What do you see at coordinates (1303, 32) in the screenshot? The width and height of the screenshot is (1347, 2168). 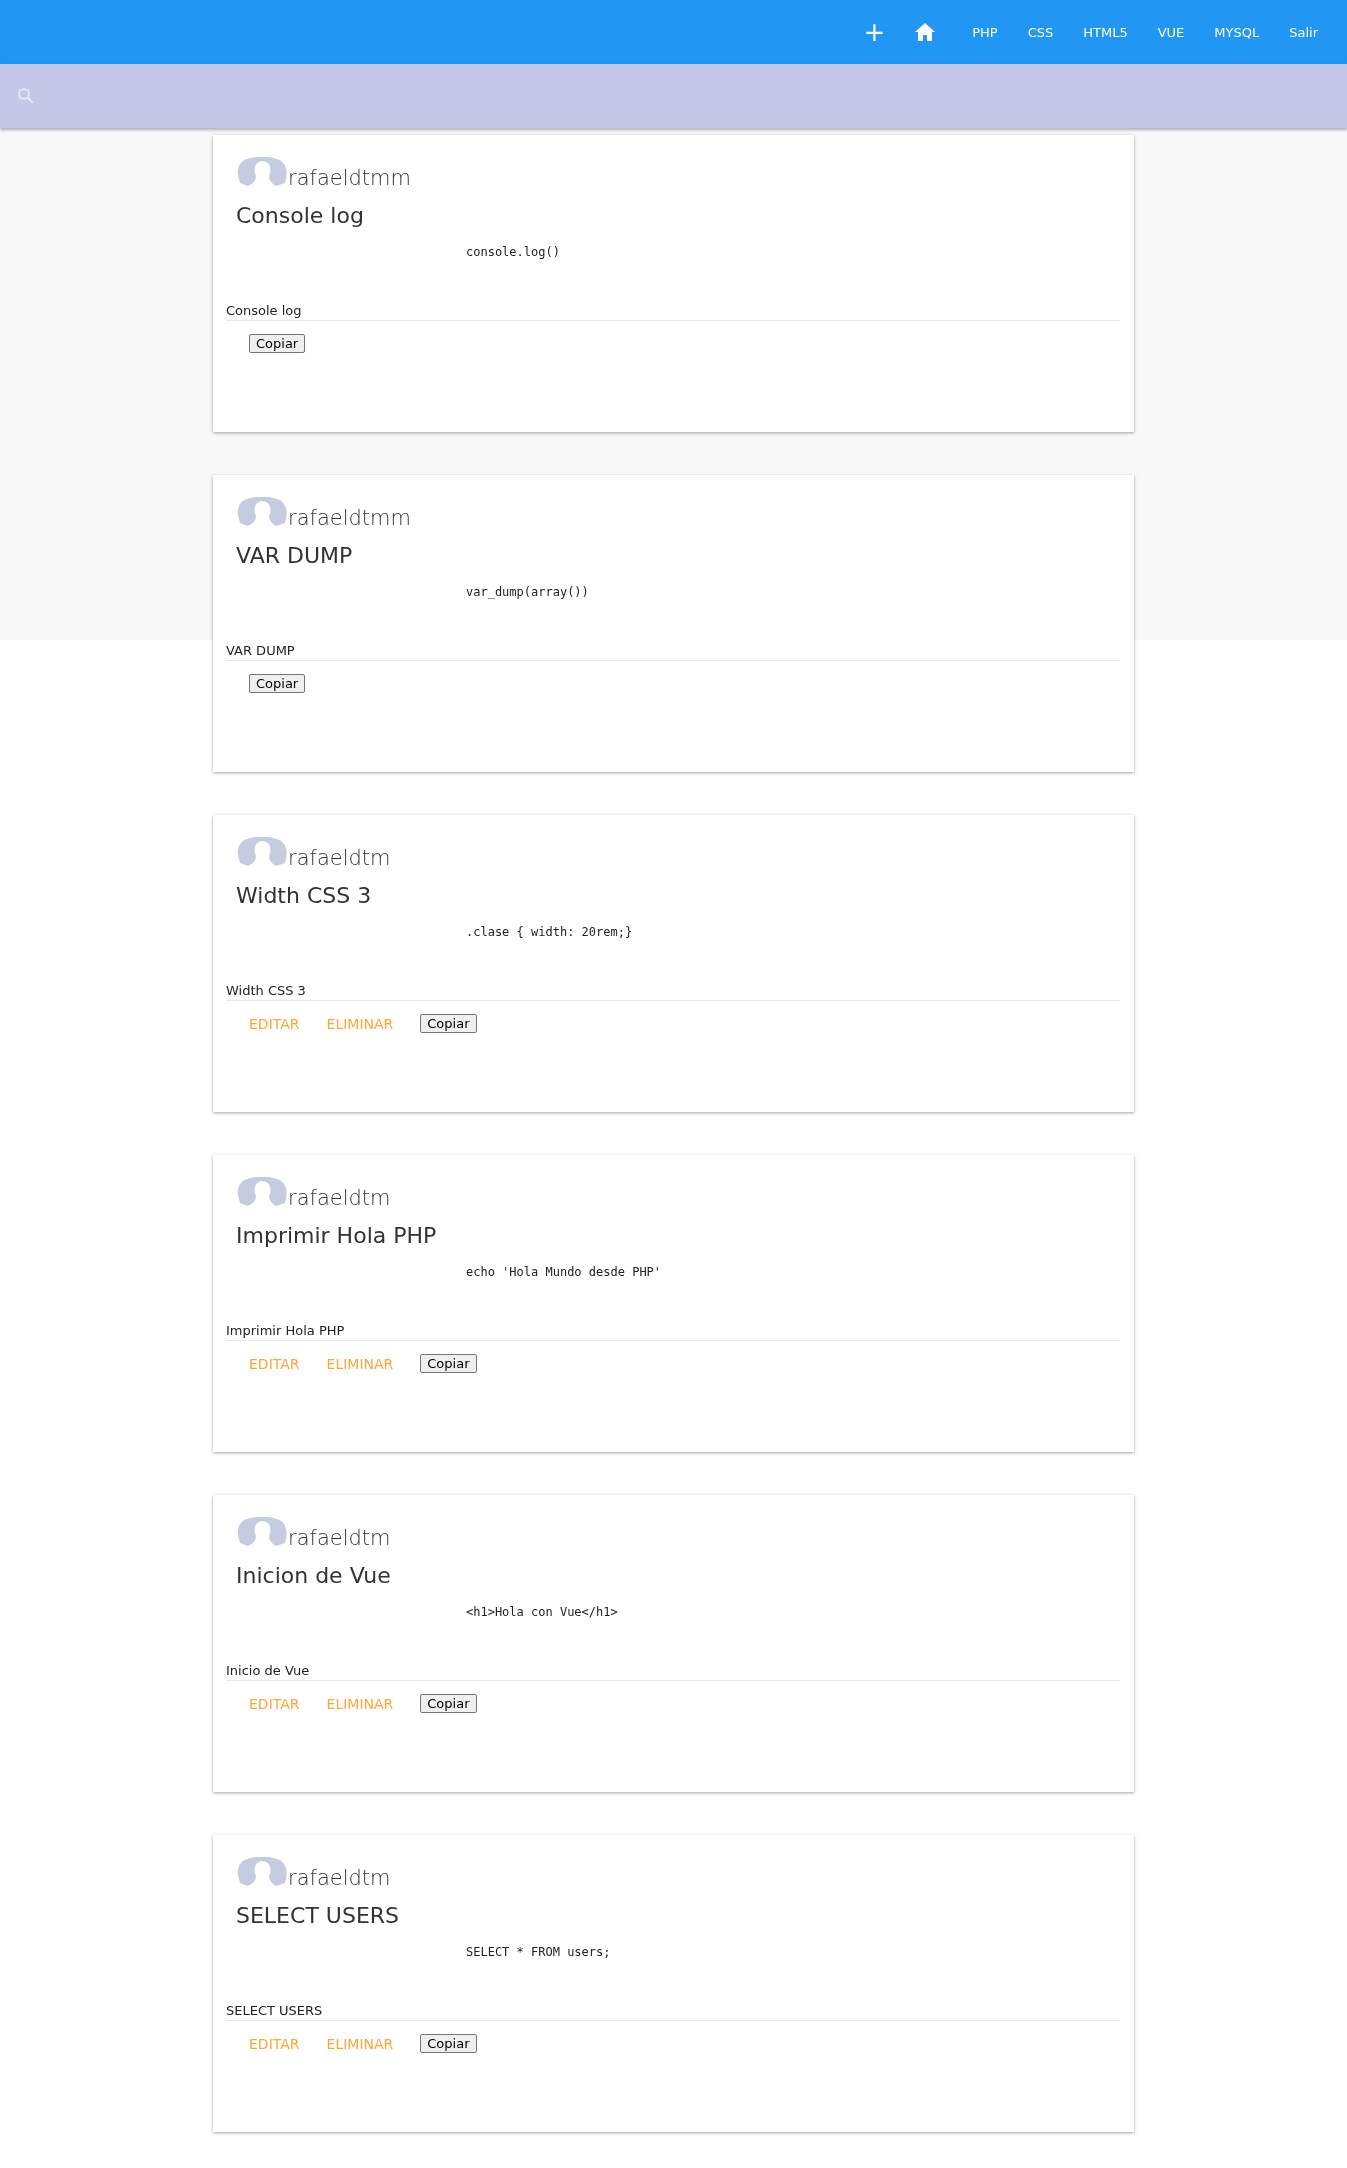 I see `nav-link: Salir` at bounding box center [1303, 32].